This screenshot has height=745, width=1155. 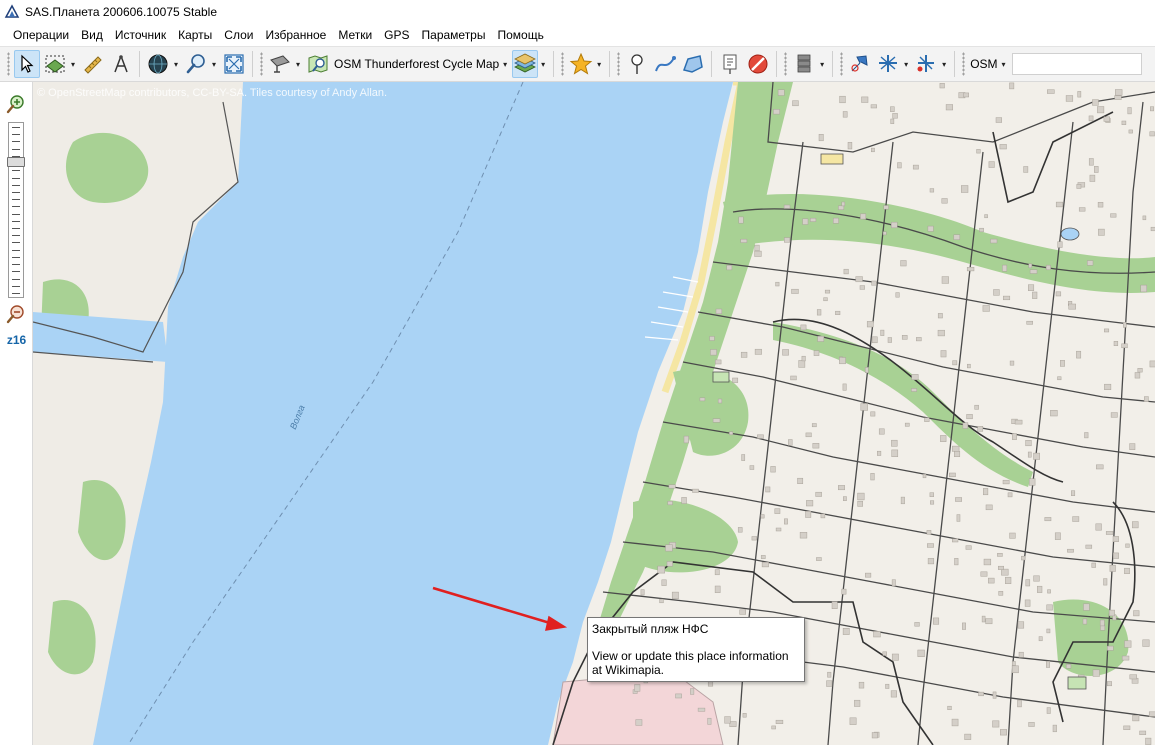 What do you see at coordinates (16, 161) in the screenshot?
I see `zoom-slider-thumb` at bounding box center [16, 161].